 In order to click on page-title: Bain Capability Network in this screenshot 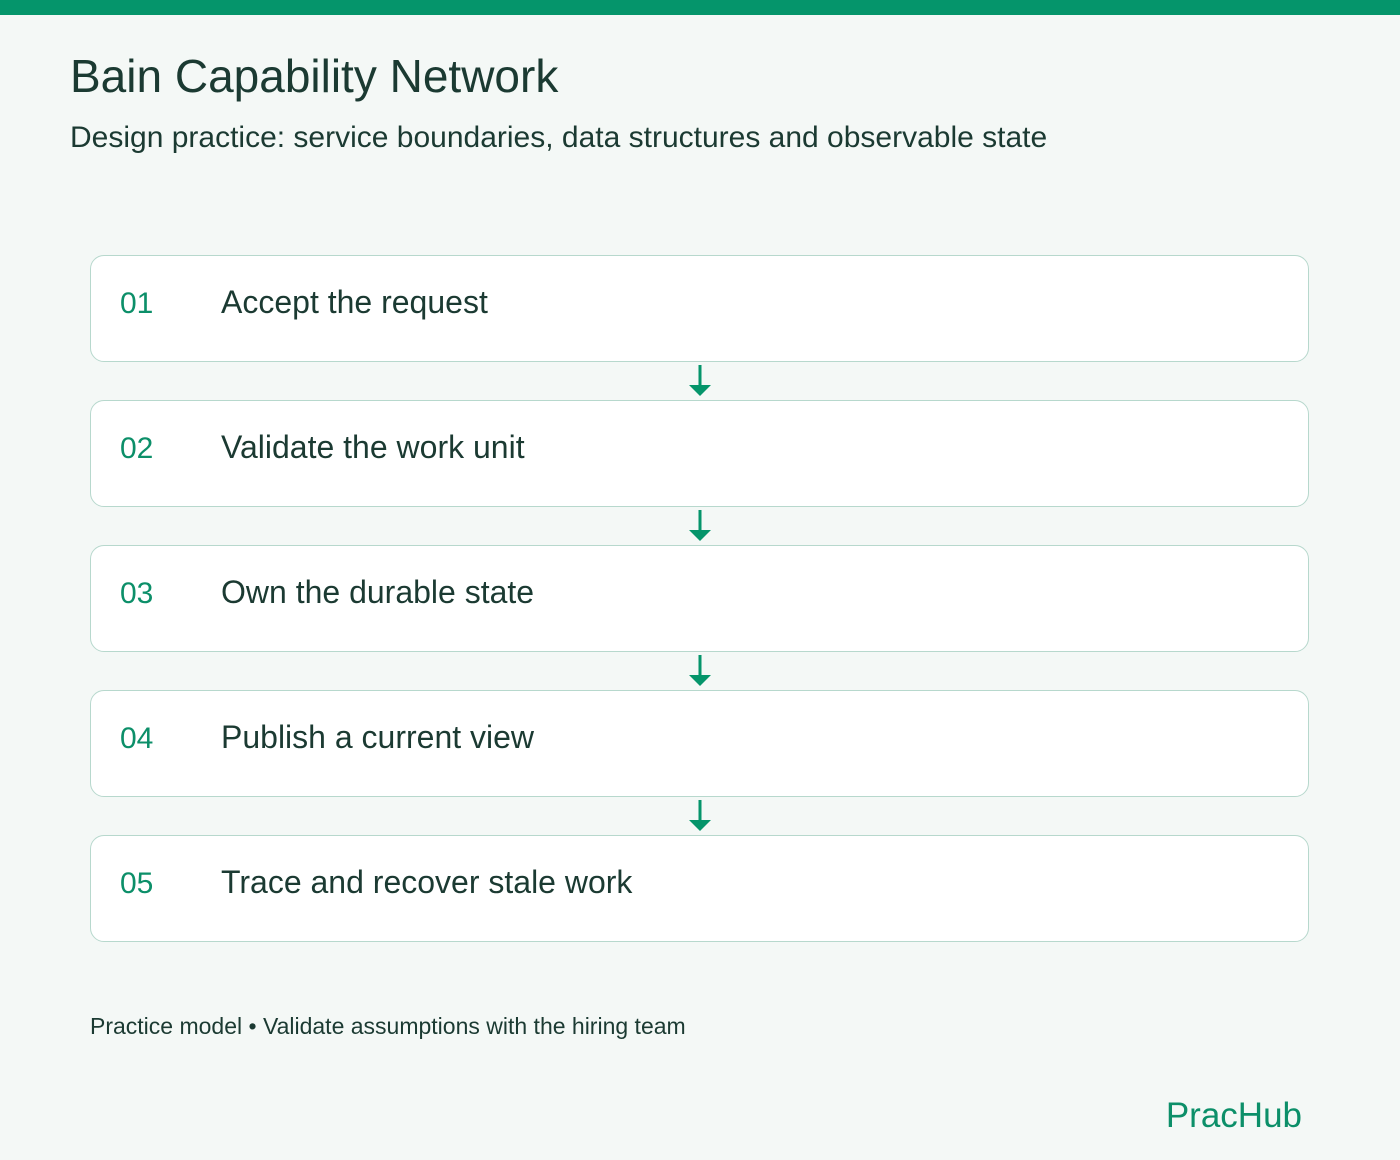, I will do `click(314, 76)`.